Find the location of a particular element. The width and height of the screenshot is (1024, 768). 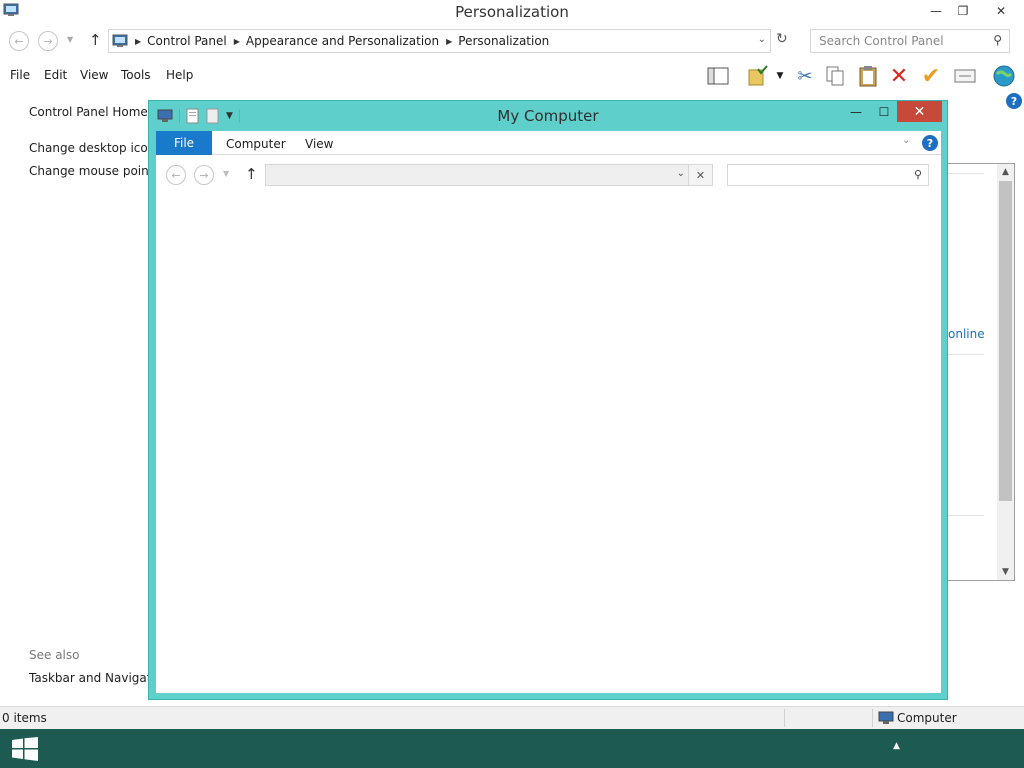

title-bar: Personalization — ❐ ✕ is located at coordinates (512, 11).